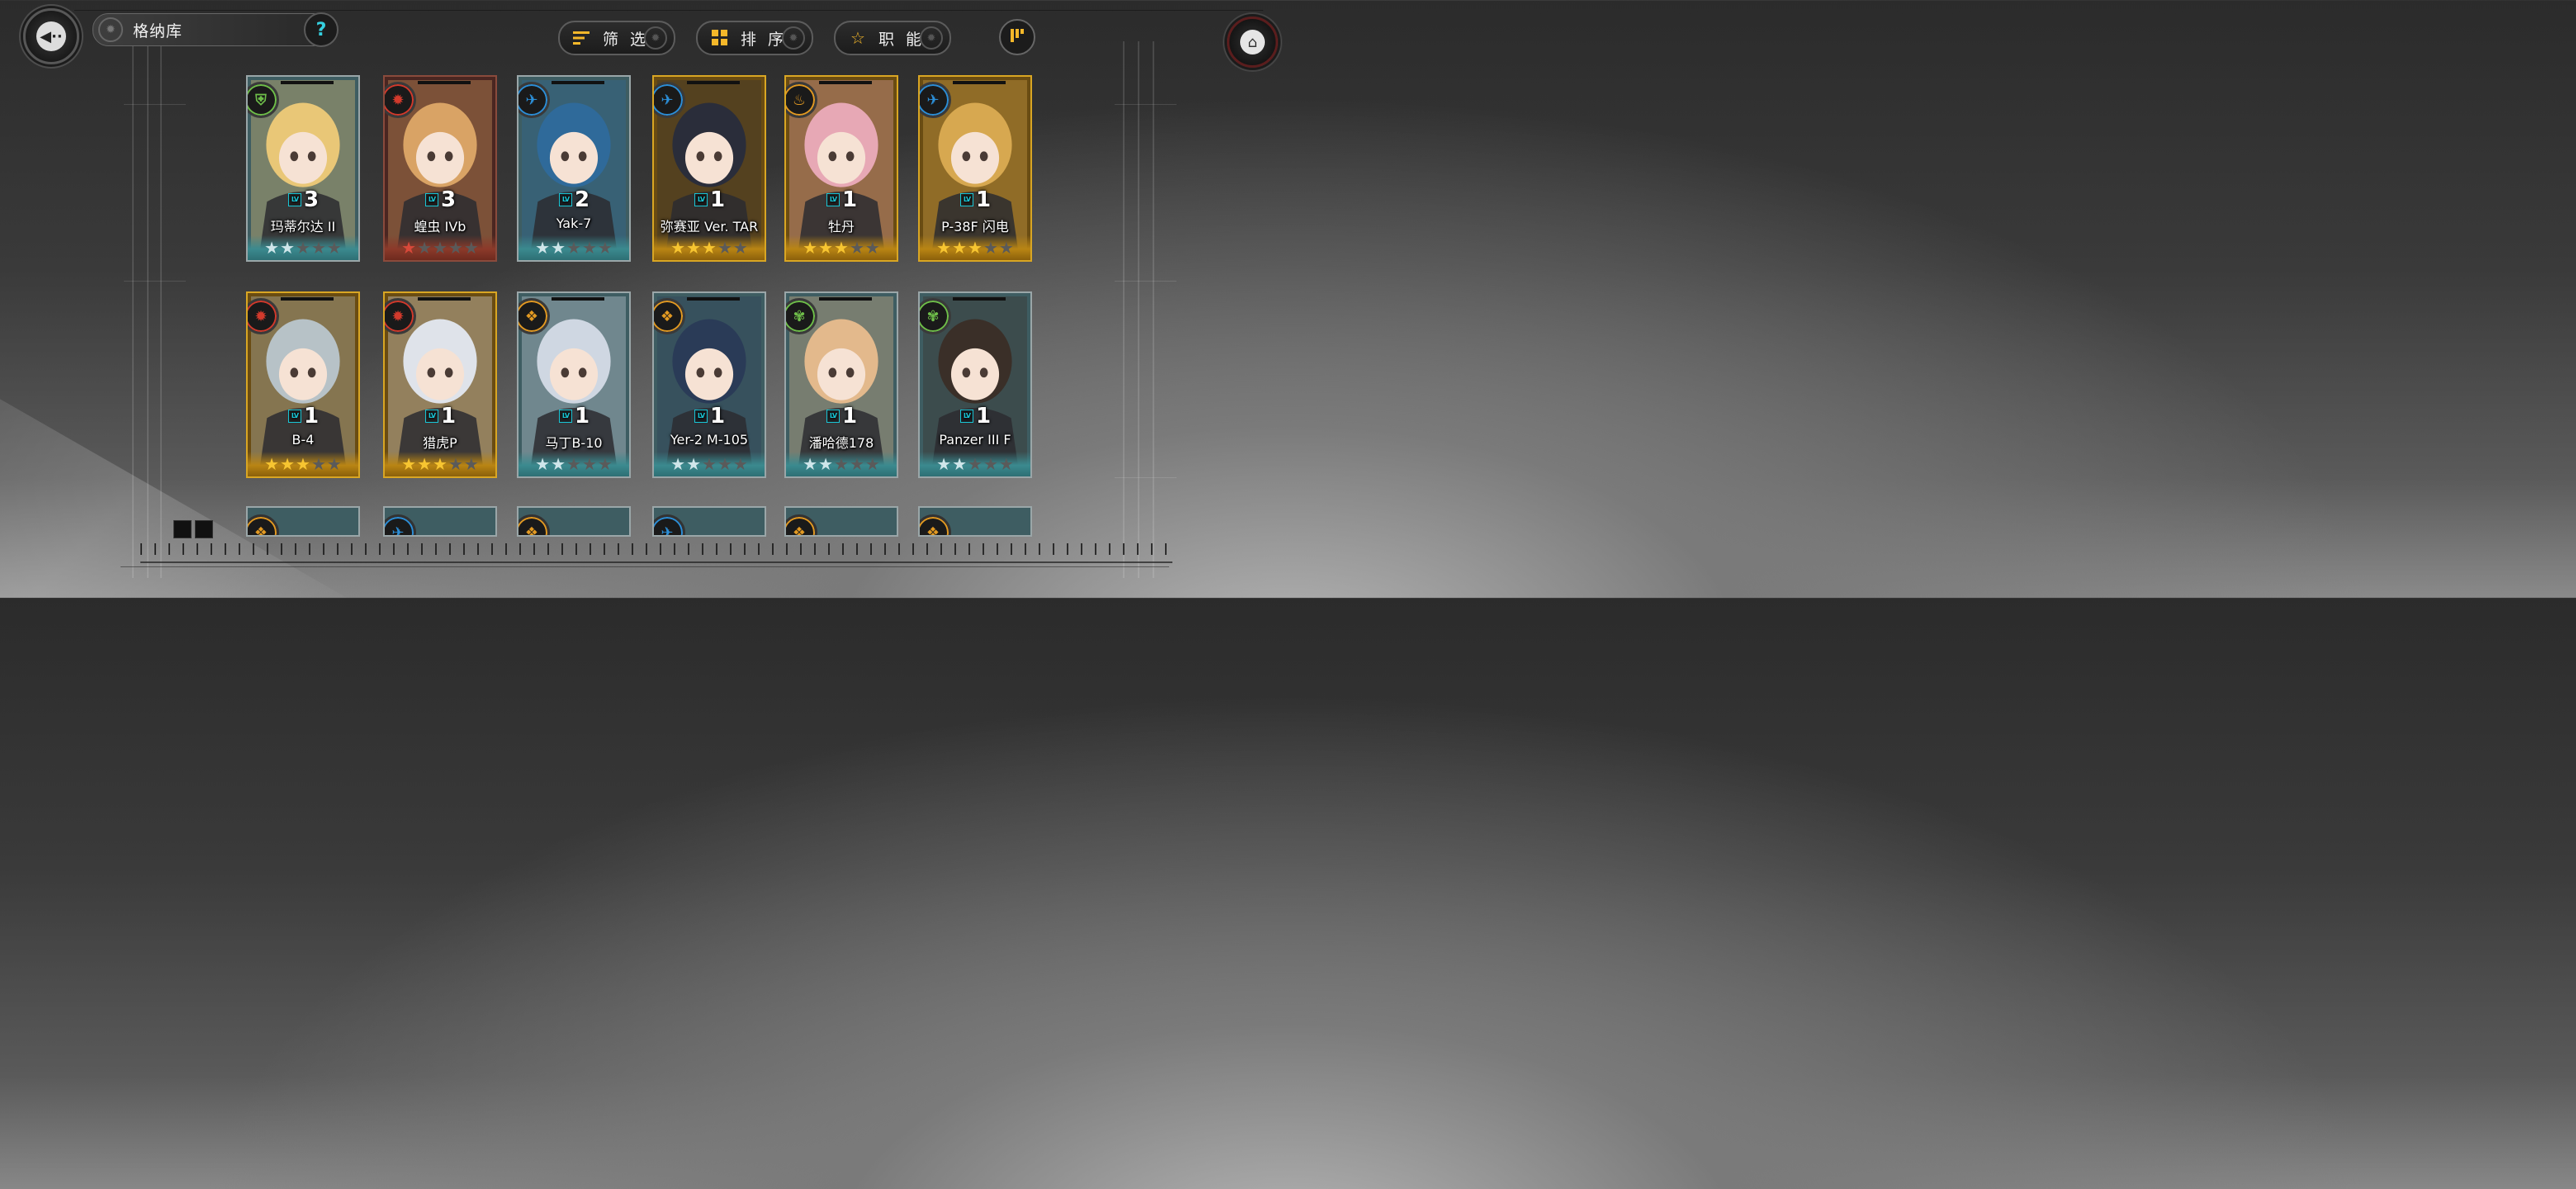 This screenshot has width=2576, height=1189. I want to click on filter-lines-icon, so click(582, 38).